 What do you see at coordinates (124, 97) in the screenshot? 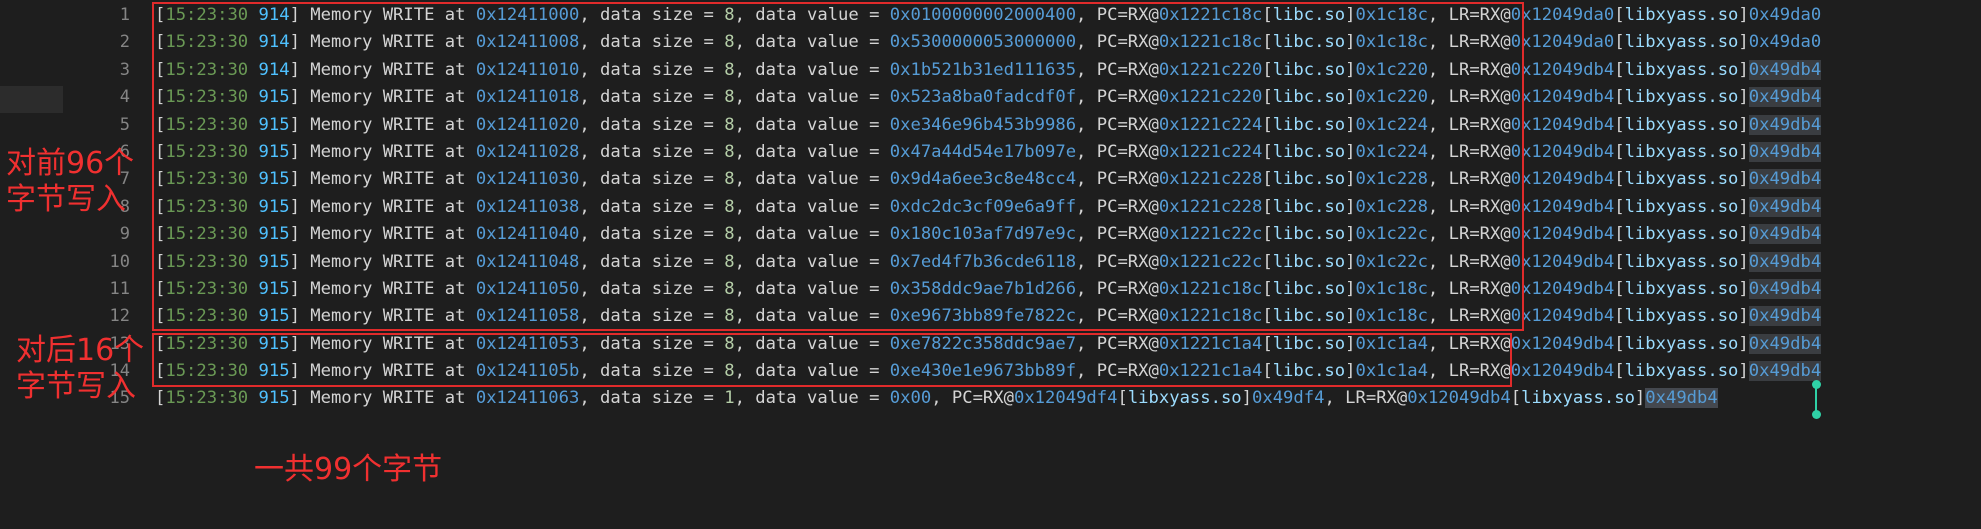
I see `line-number: 4` at bounding box center [124, 97].